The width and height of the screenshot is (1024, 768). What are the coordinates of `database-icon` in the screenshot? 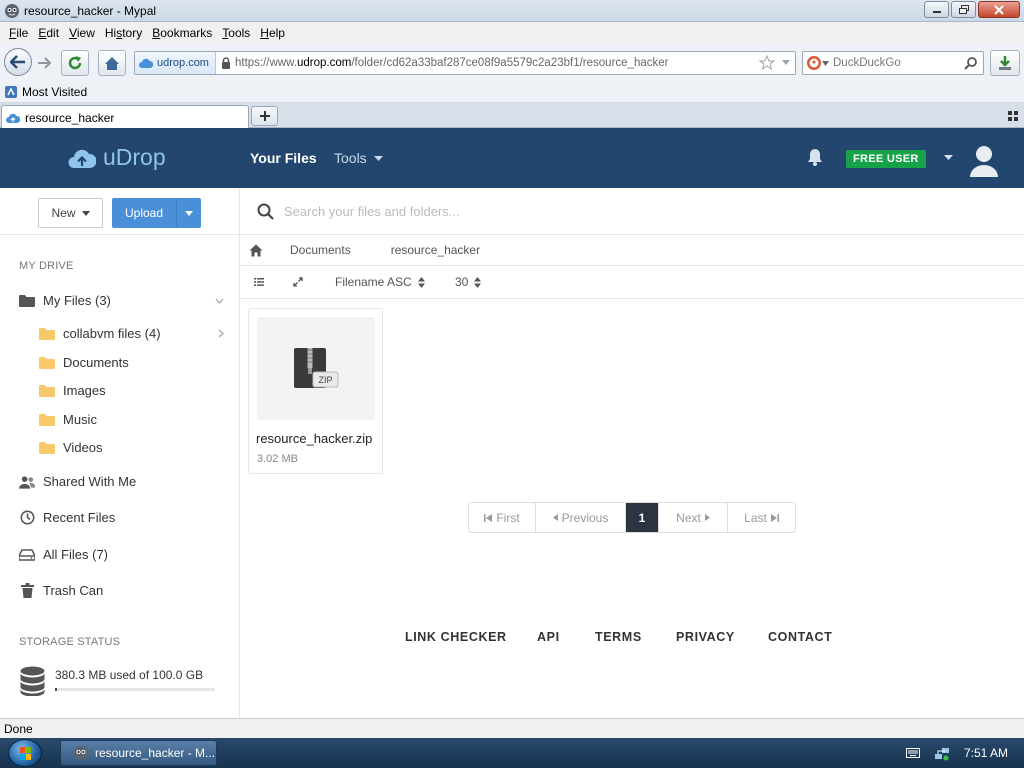 It's located at (32, 681).